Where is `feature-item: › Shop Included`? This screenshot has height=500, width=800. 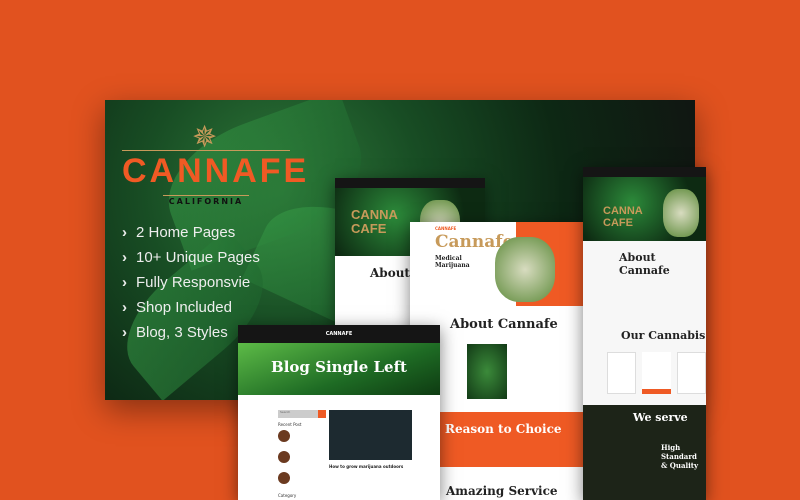 feature-item: › Shop Included is located at coordinates (177, 307).